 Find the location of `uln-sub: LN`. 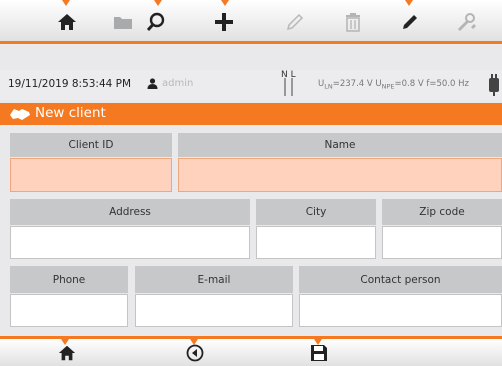

uln-sub: LN is located at coordinates (328, 86).